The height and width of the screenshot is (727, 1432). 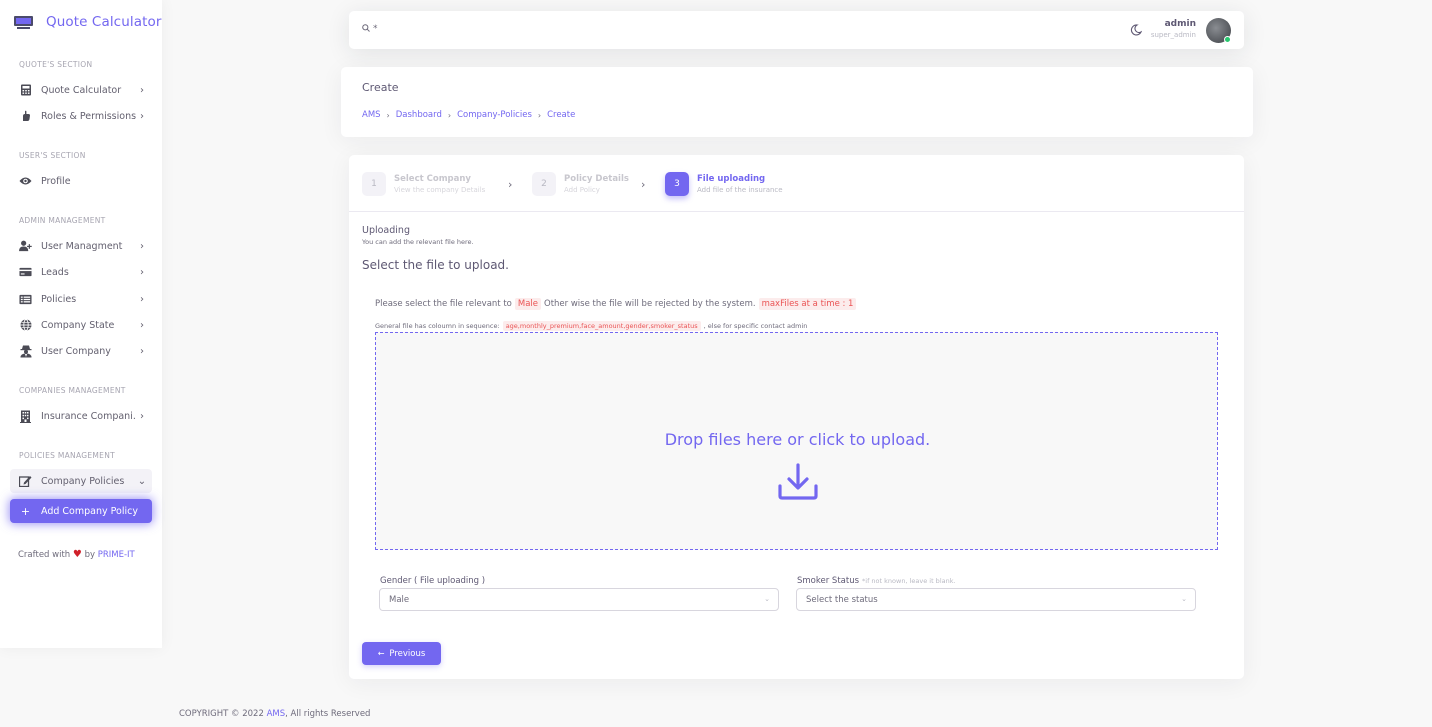 What do you see at coordinates (25, 325) in the screenshot?
I see `globe-icon` at bounding box center [25, 325].